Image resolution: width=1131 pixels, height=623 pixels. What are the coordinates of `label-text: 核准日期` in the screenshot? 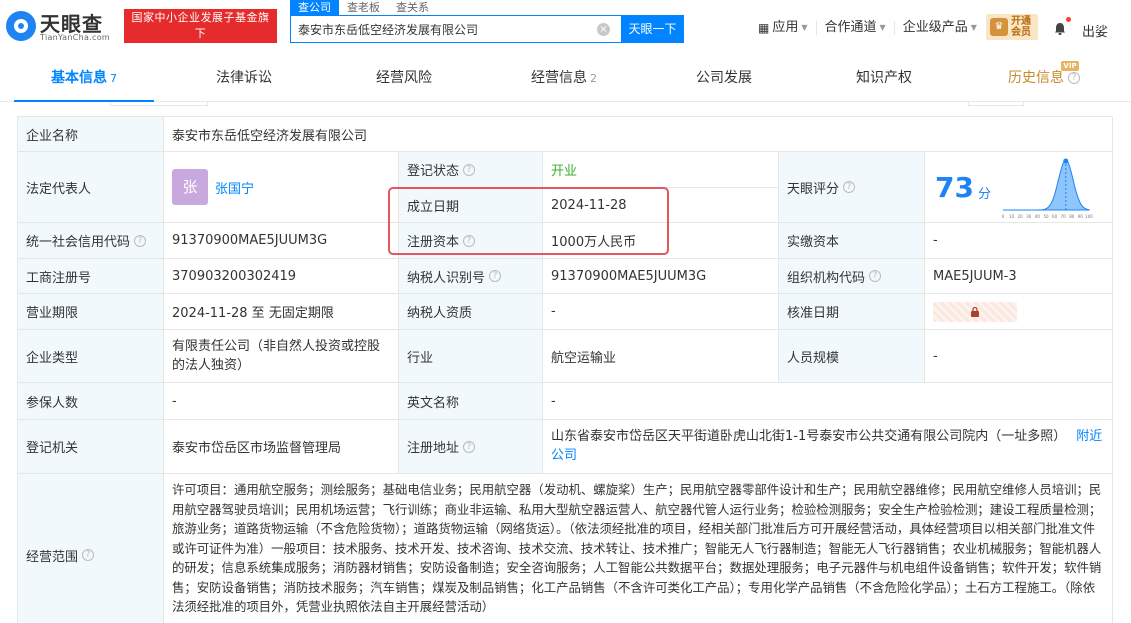 It's located at (813, 313).